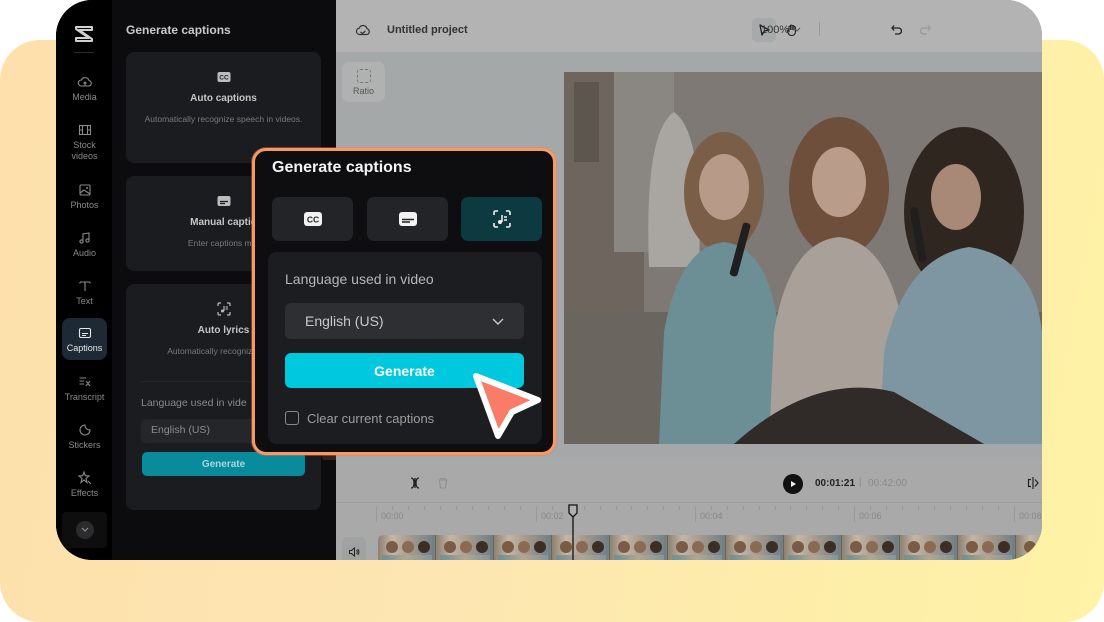 The width and height of the screenshot is (1104, 622). I want to click on redo-button, so click(925, 30).